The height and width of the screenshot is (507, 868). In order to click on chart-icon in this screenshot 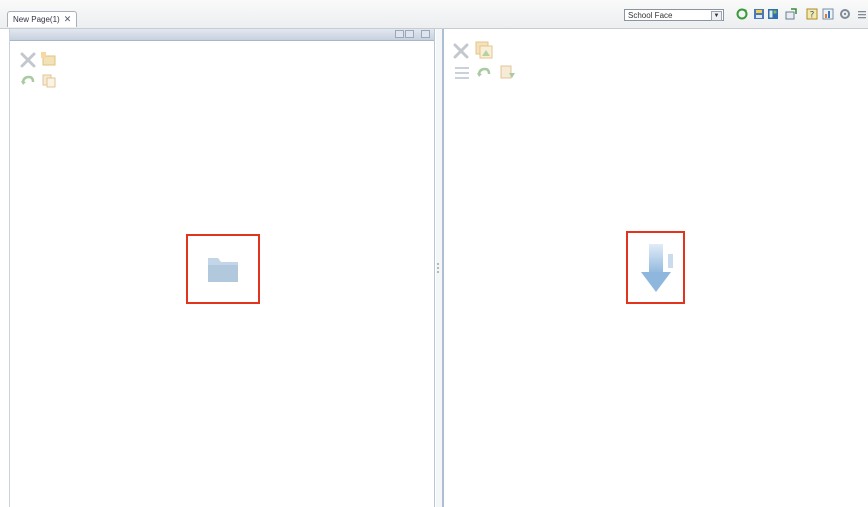, I will do `click(828, 14)`.